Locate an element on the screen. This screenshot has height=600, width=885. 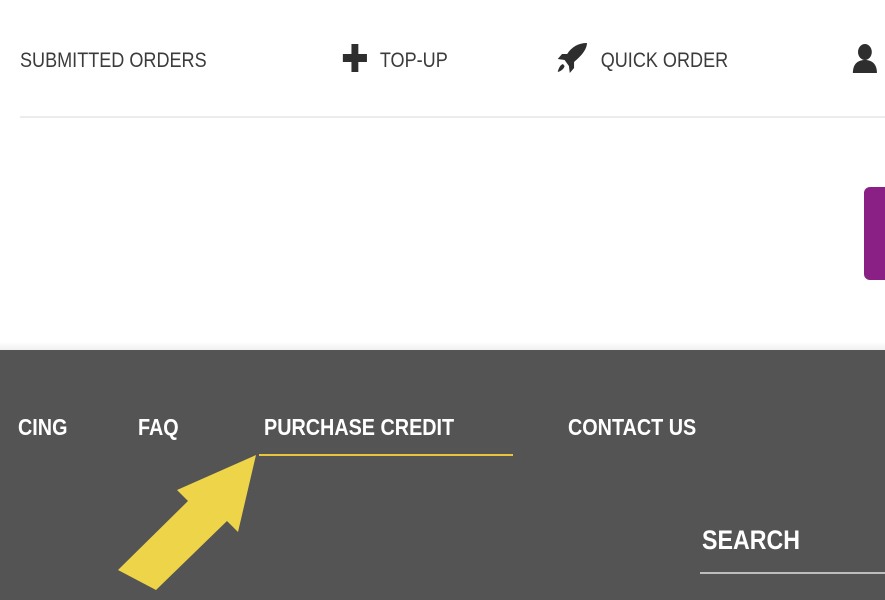
footer-link-pricing: CING is located at coordinates (42, 427).